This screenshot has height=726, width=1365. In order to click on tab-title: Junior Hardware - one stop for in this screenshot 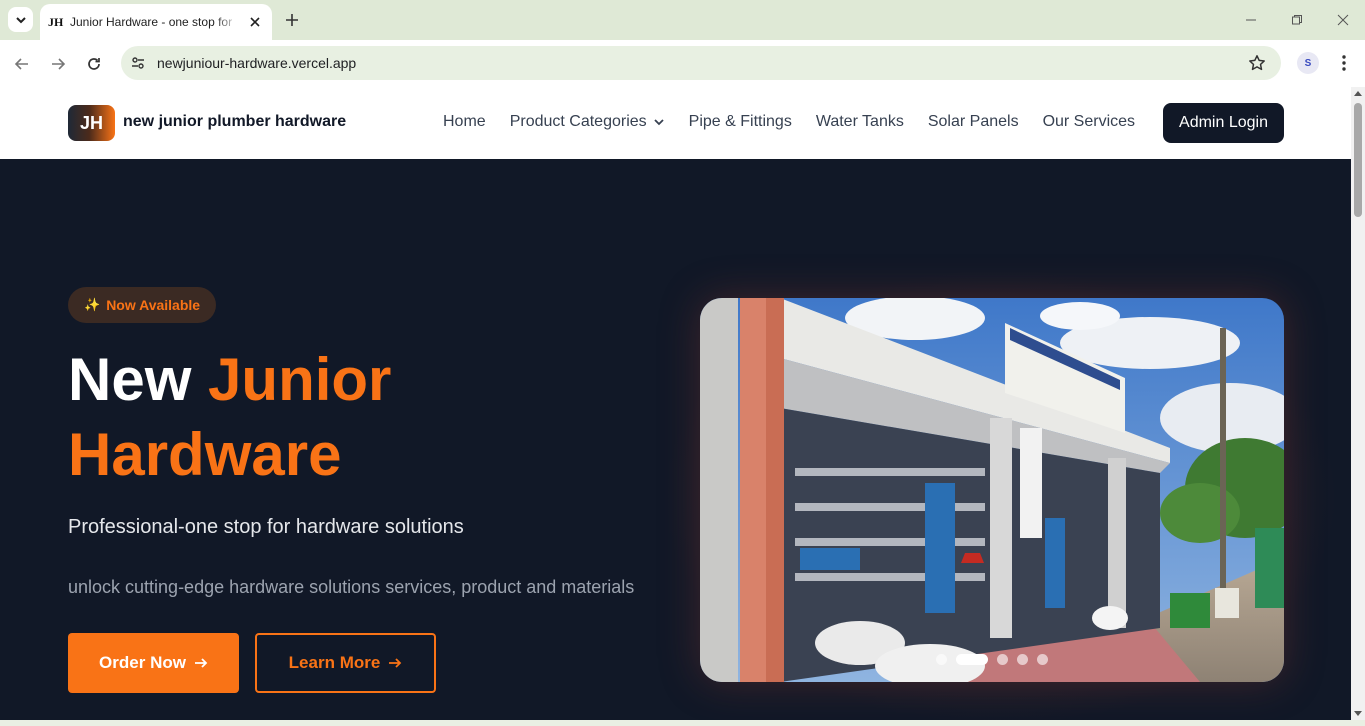, I will do `click(151, 22)`.